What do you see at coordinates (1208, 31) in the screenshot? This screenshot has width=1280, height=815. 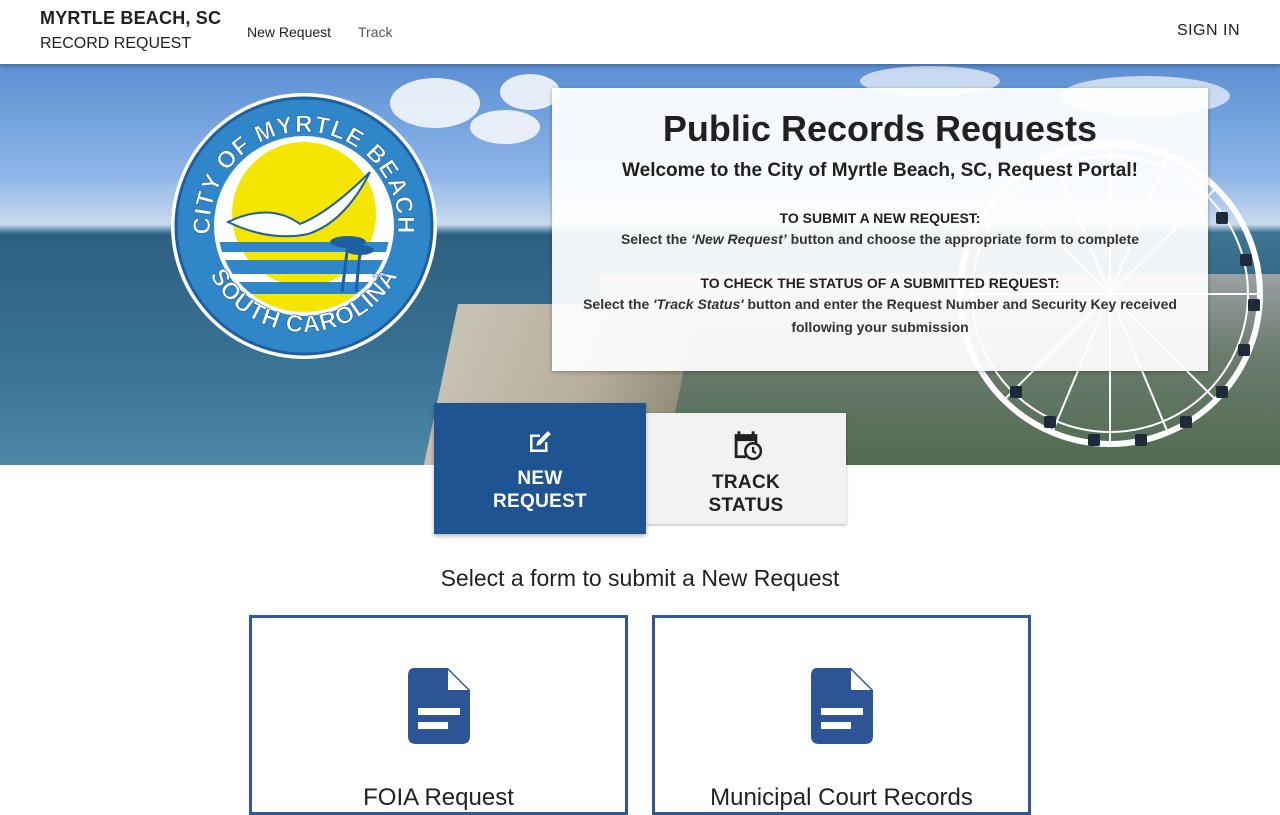 I see `sign-in-button: SIGN IN` at bounding box center [1208, 31].